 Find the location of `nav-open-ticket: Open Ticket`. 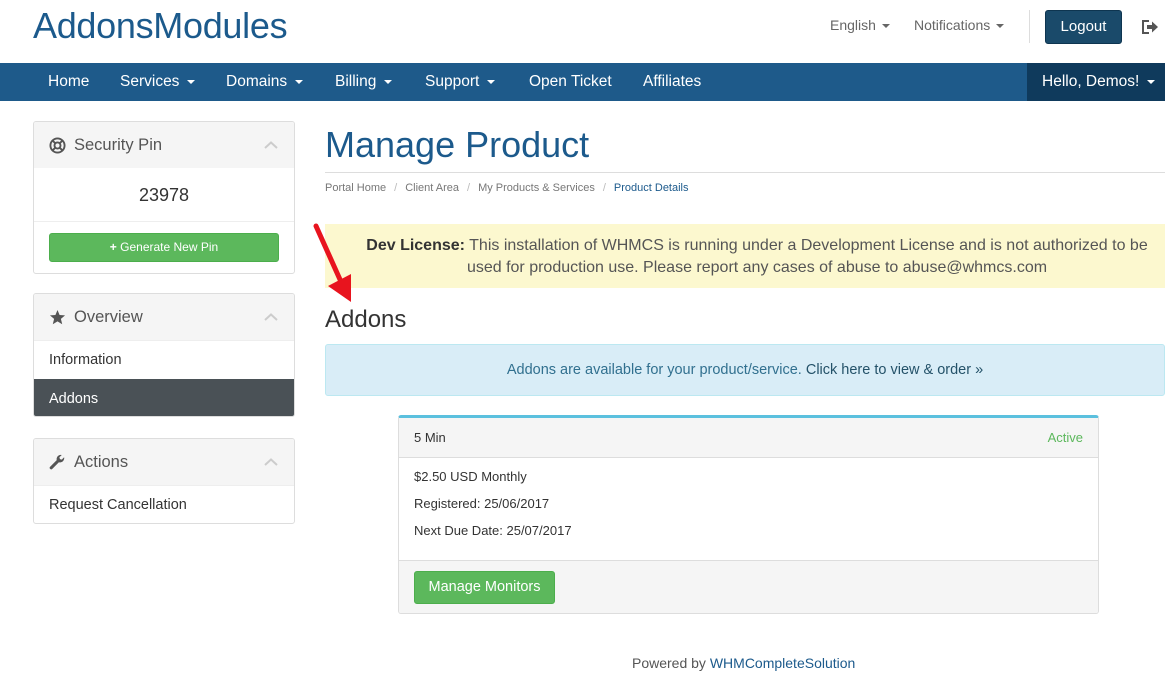

nav-open-ticket: Open Ticket is located at coordinates (570, 82).